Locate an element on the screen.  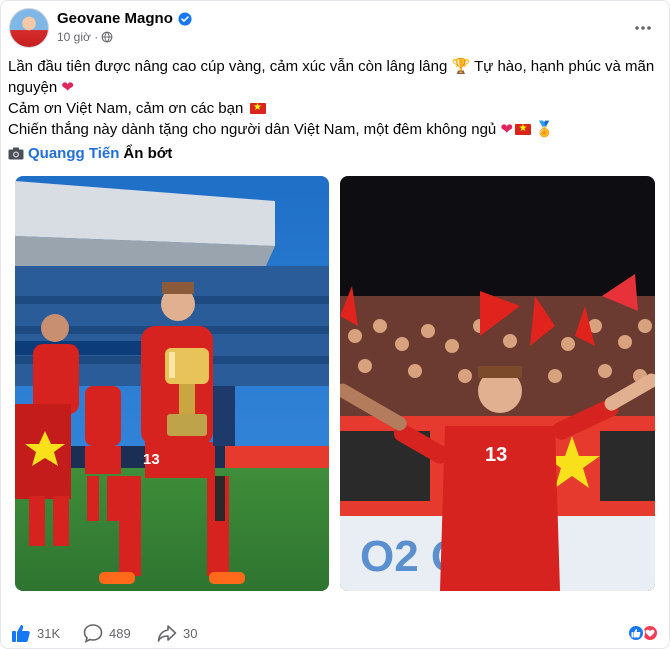
post-meta: 10 giờ · is located at coordinates (85, 37).